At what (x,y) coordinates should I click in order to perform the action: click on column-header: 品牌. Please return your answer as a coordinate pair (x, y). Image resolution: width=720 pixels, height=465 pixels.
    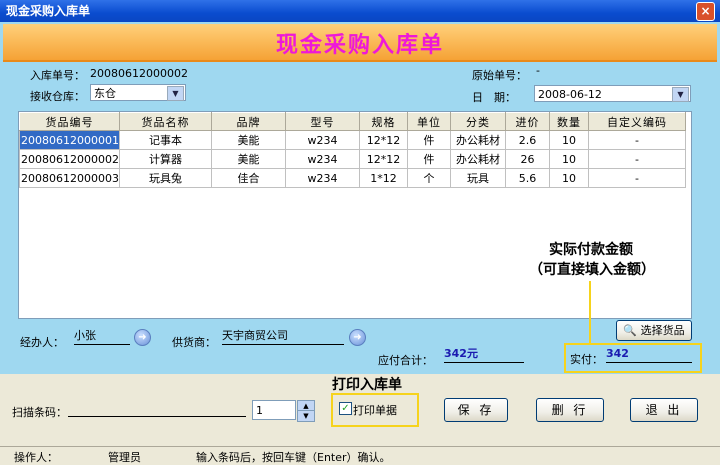
    Looking at the image, I should click on (248, 121).